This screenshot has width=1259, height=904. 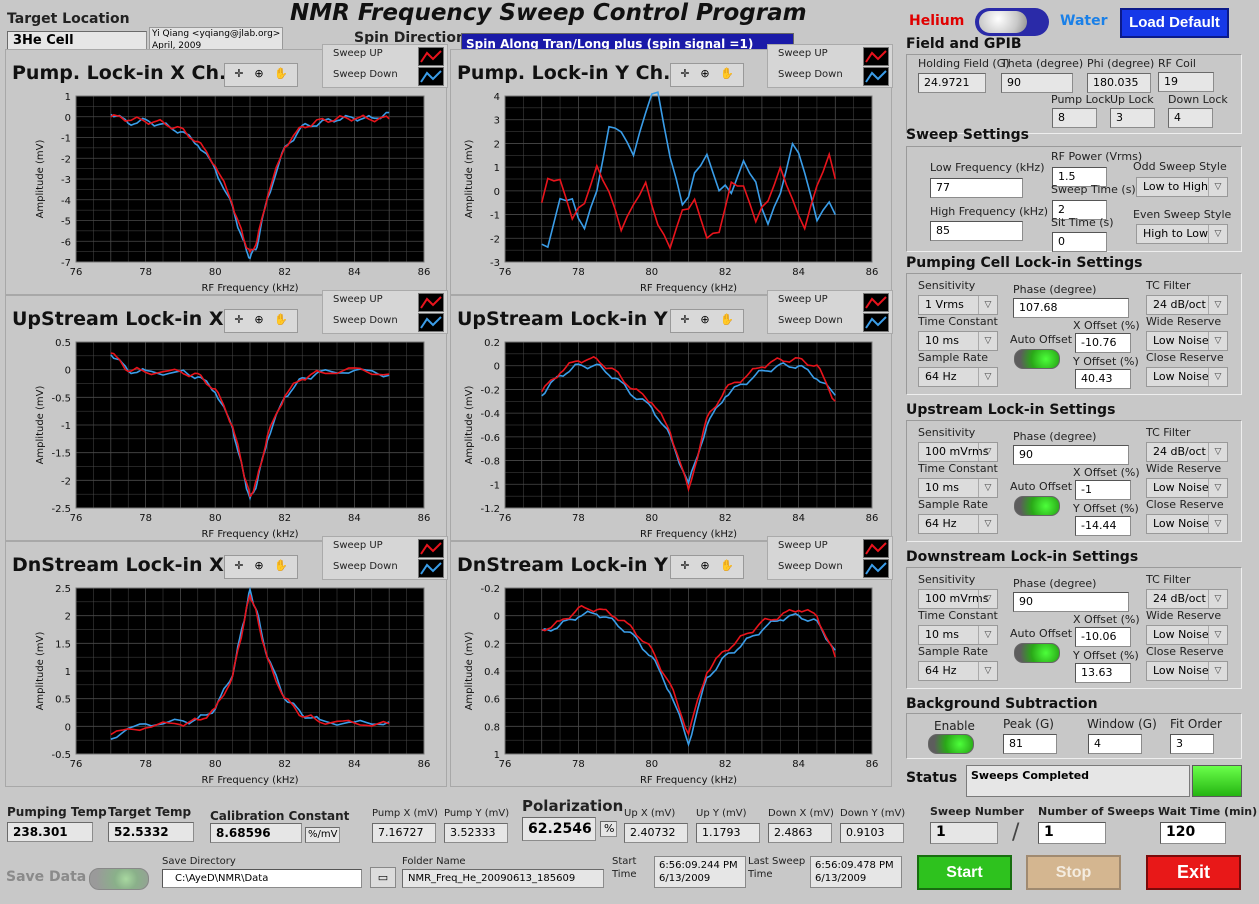 What do you see at coordinates (1115, 744) in the screenshot?
I see `bg-window-input: 4` at bounding box center [1115, 744].